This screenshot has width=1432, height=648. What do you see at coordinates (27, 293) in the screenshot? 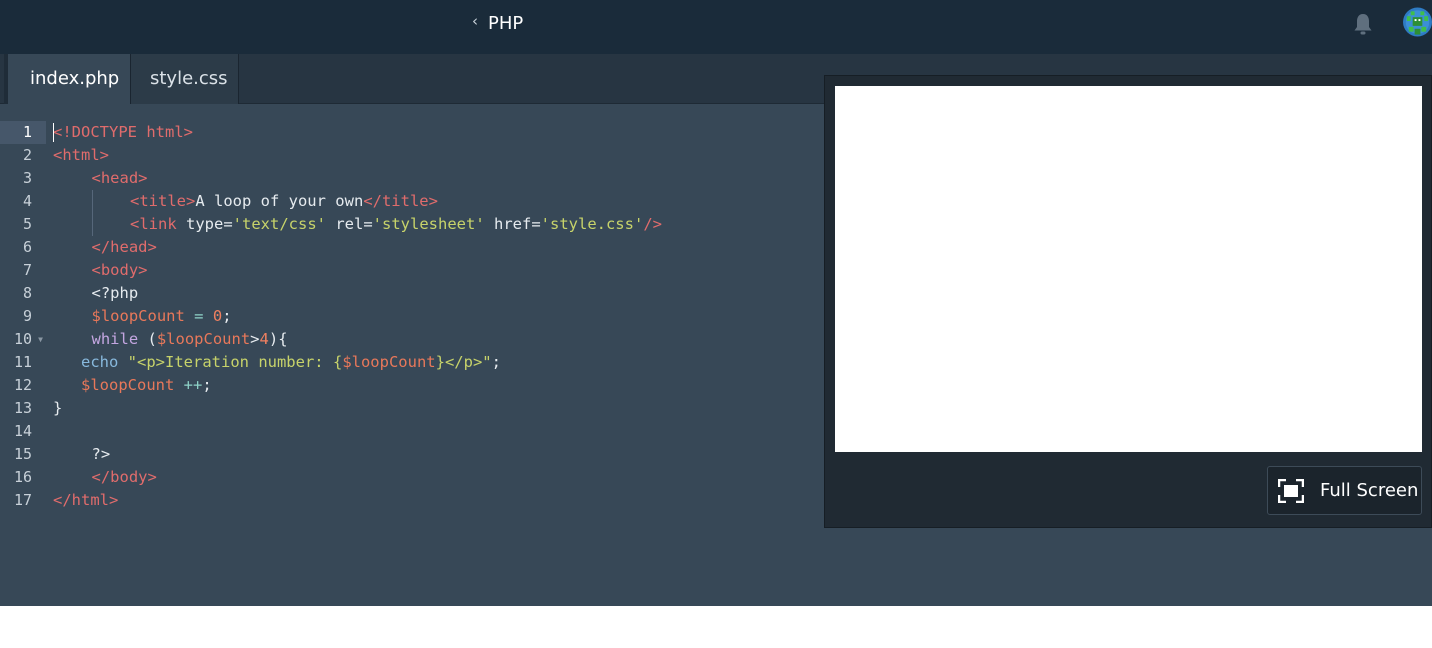
I see `line-number-text: 8` at bounding box center [27, 293].